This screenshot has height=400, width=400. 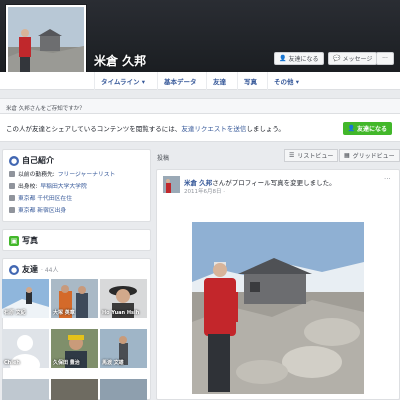 What do you see at coordinates (122, 81) in the screenshot?
I see `tab-timeline: タイムライン ▾` at bounding box center [122, 81].